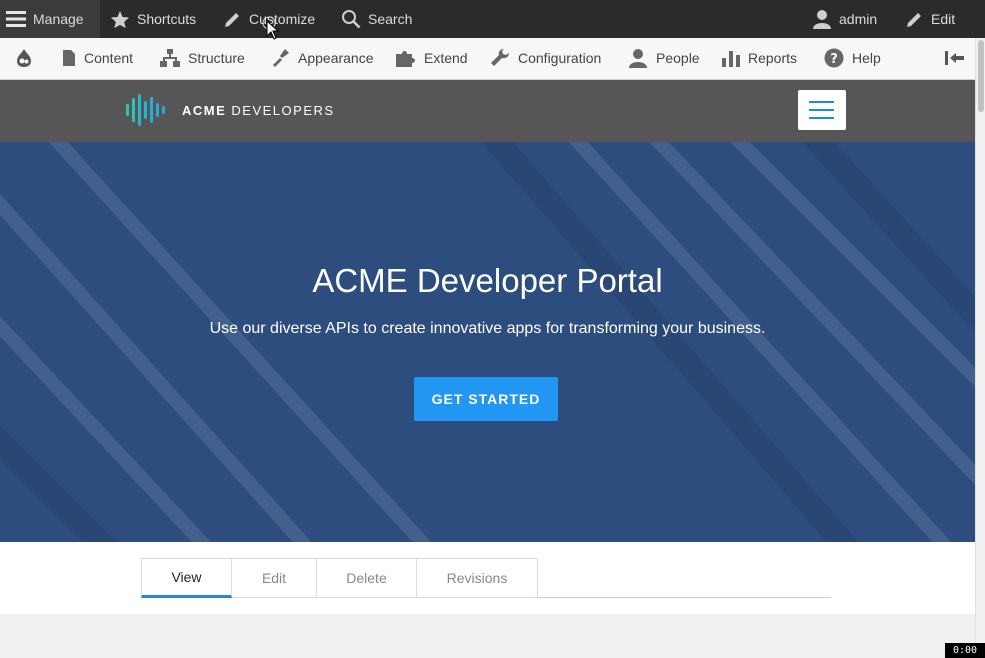 This screenshot has height=658, width=985. What do you see at coordinates (58, 19) in the screenshot?
I see `manage-label: Manage` at bounding box center [58, 19].